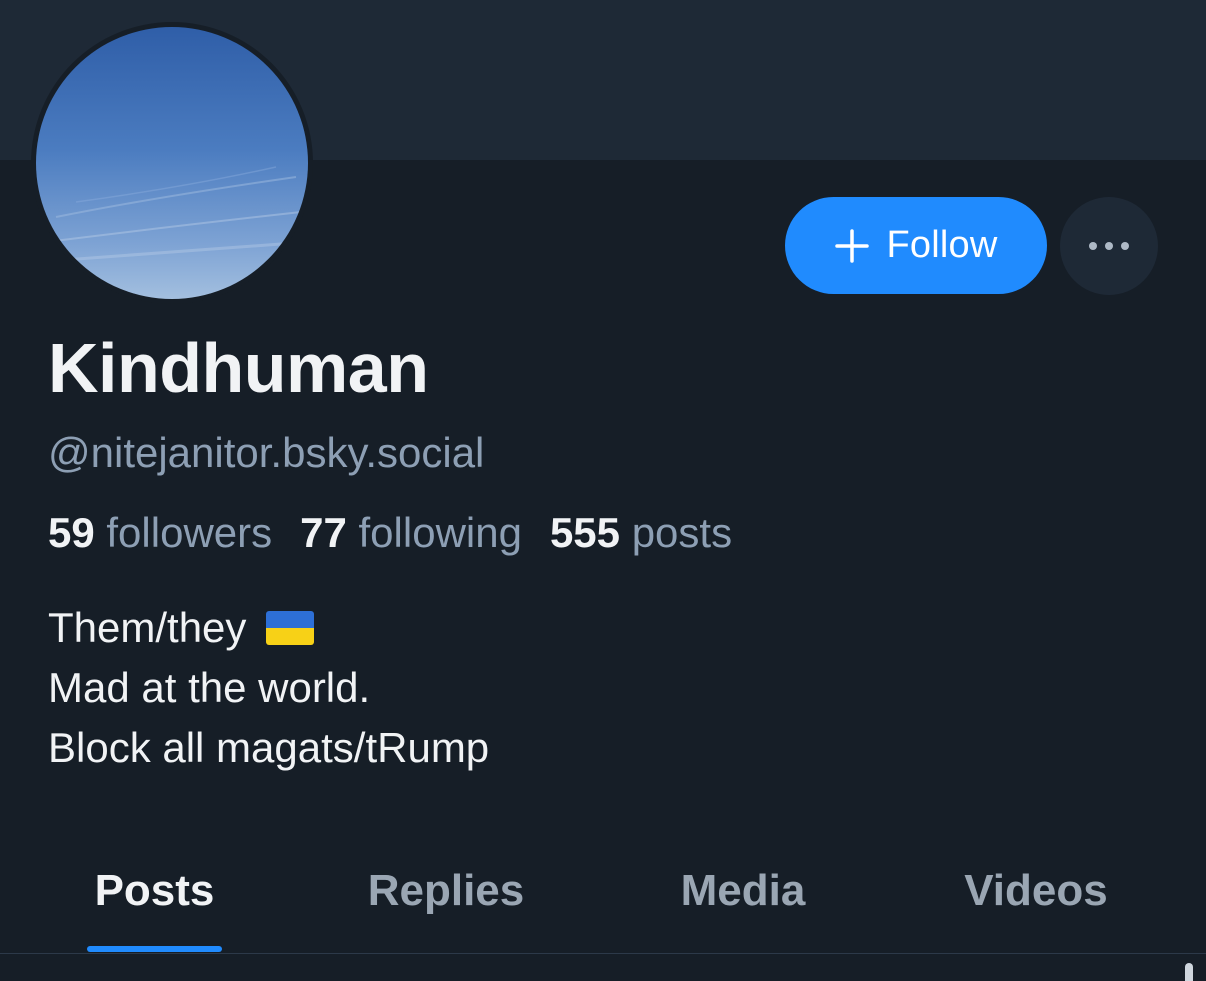 The image size is (1206, 981). Describe the element at coordinates (290, 628) in the screenshot. I see `ukraine-flag-icon` at that location.